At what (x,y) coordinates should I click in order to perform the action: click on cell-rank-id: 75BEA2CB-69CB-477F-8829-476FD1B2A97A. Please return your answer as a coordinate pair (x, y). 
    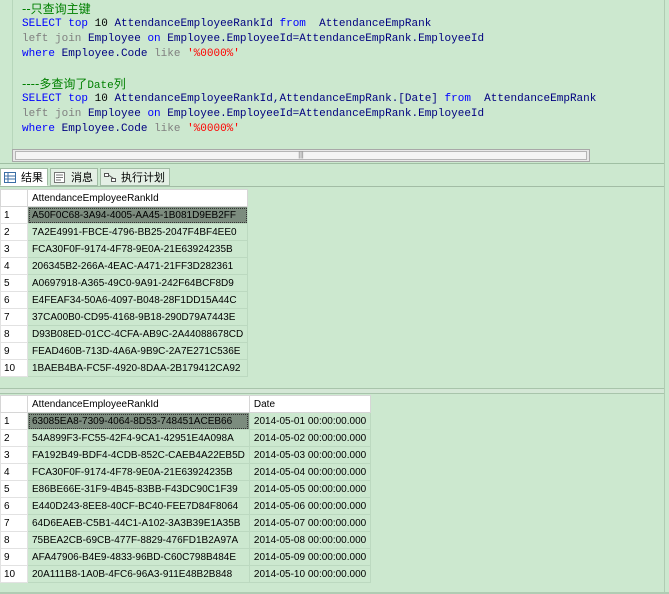
    Looking at the image, I should click on (138, 540).